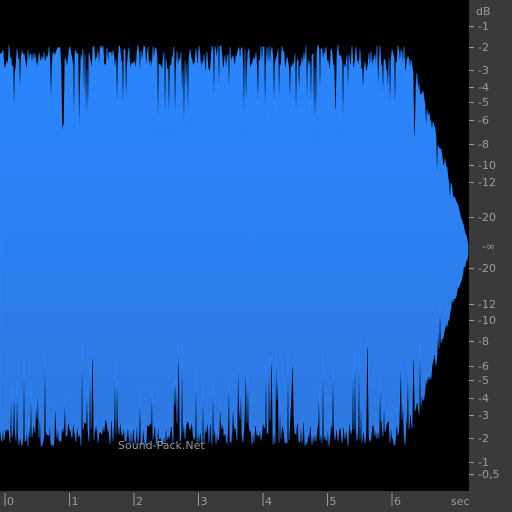  Describe the element at coordinates (397, 501) in the screenshot. I see `time-label: 6` at that location.